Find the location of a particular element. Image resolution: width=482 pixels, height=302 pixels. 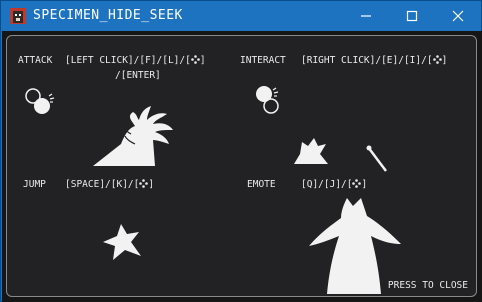

emote-keys: [Q]/[J]/[] is located at coordinates (334, 184).